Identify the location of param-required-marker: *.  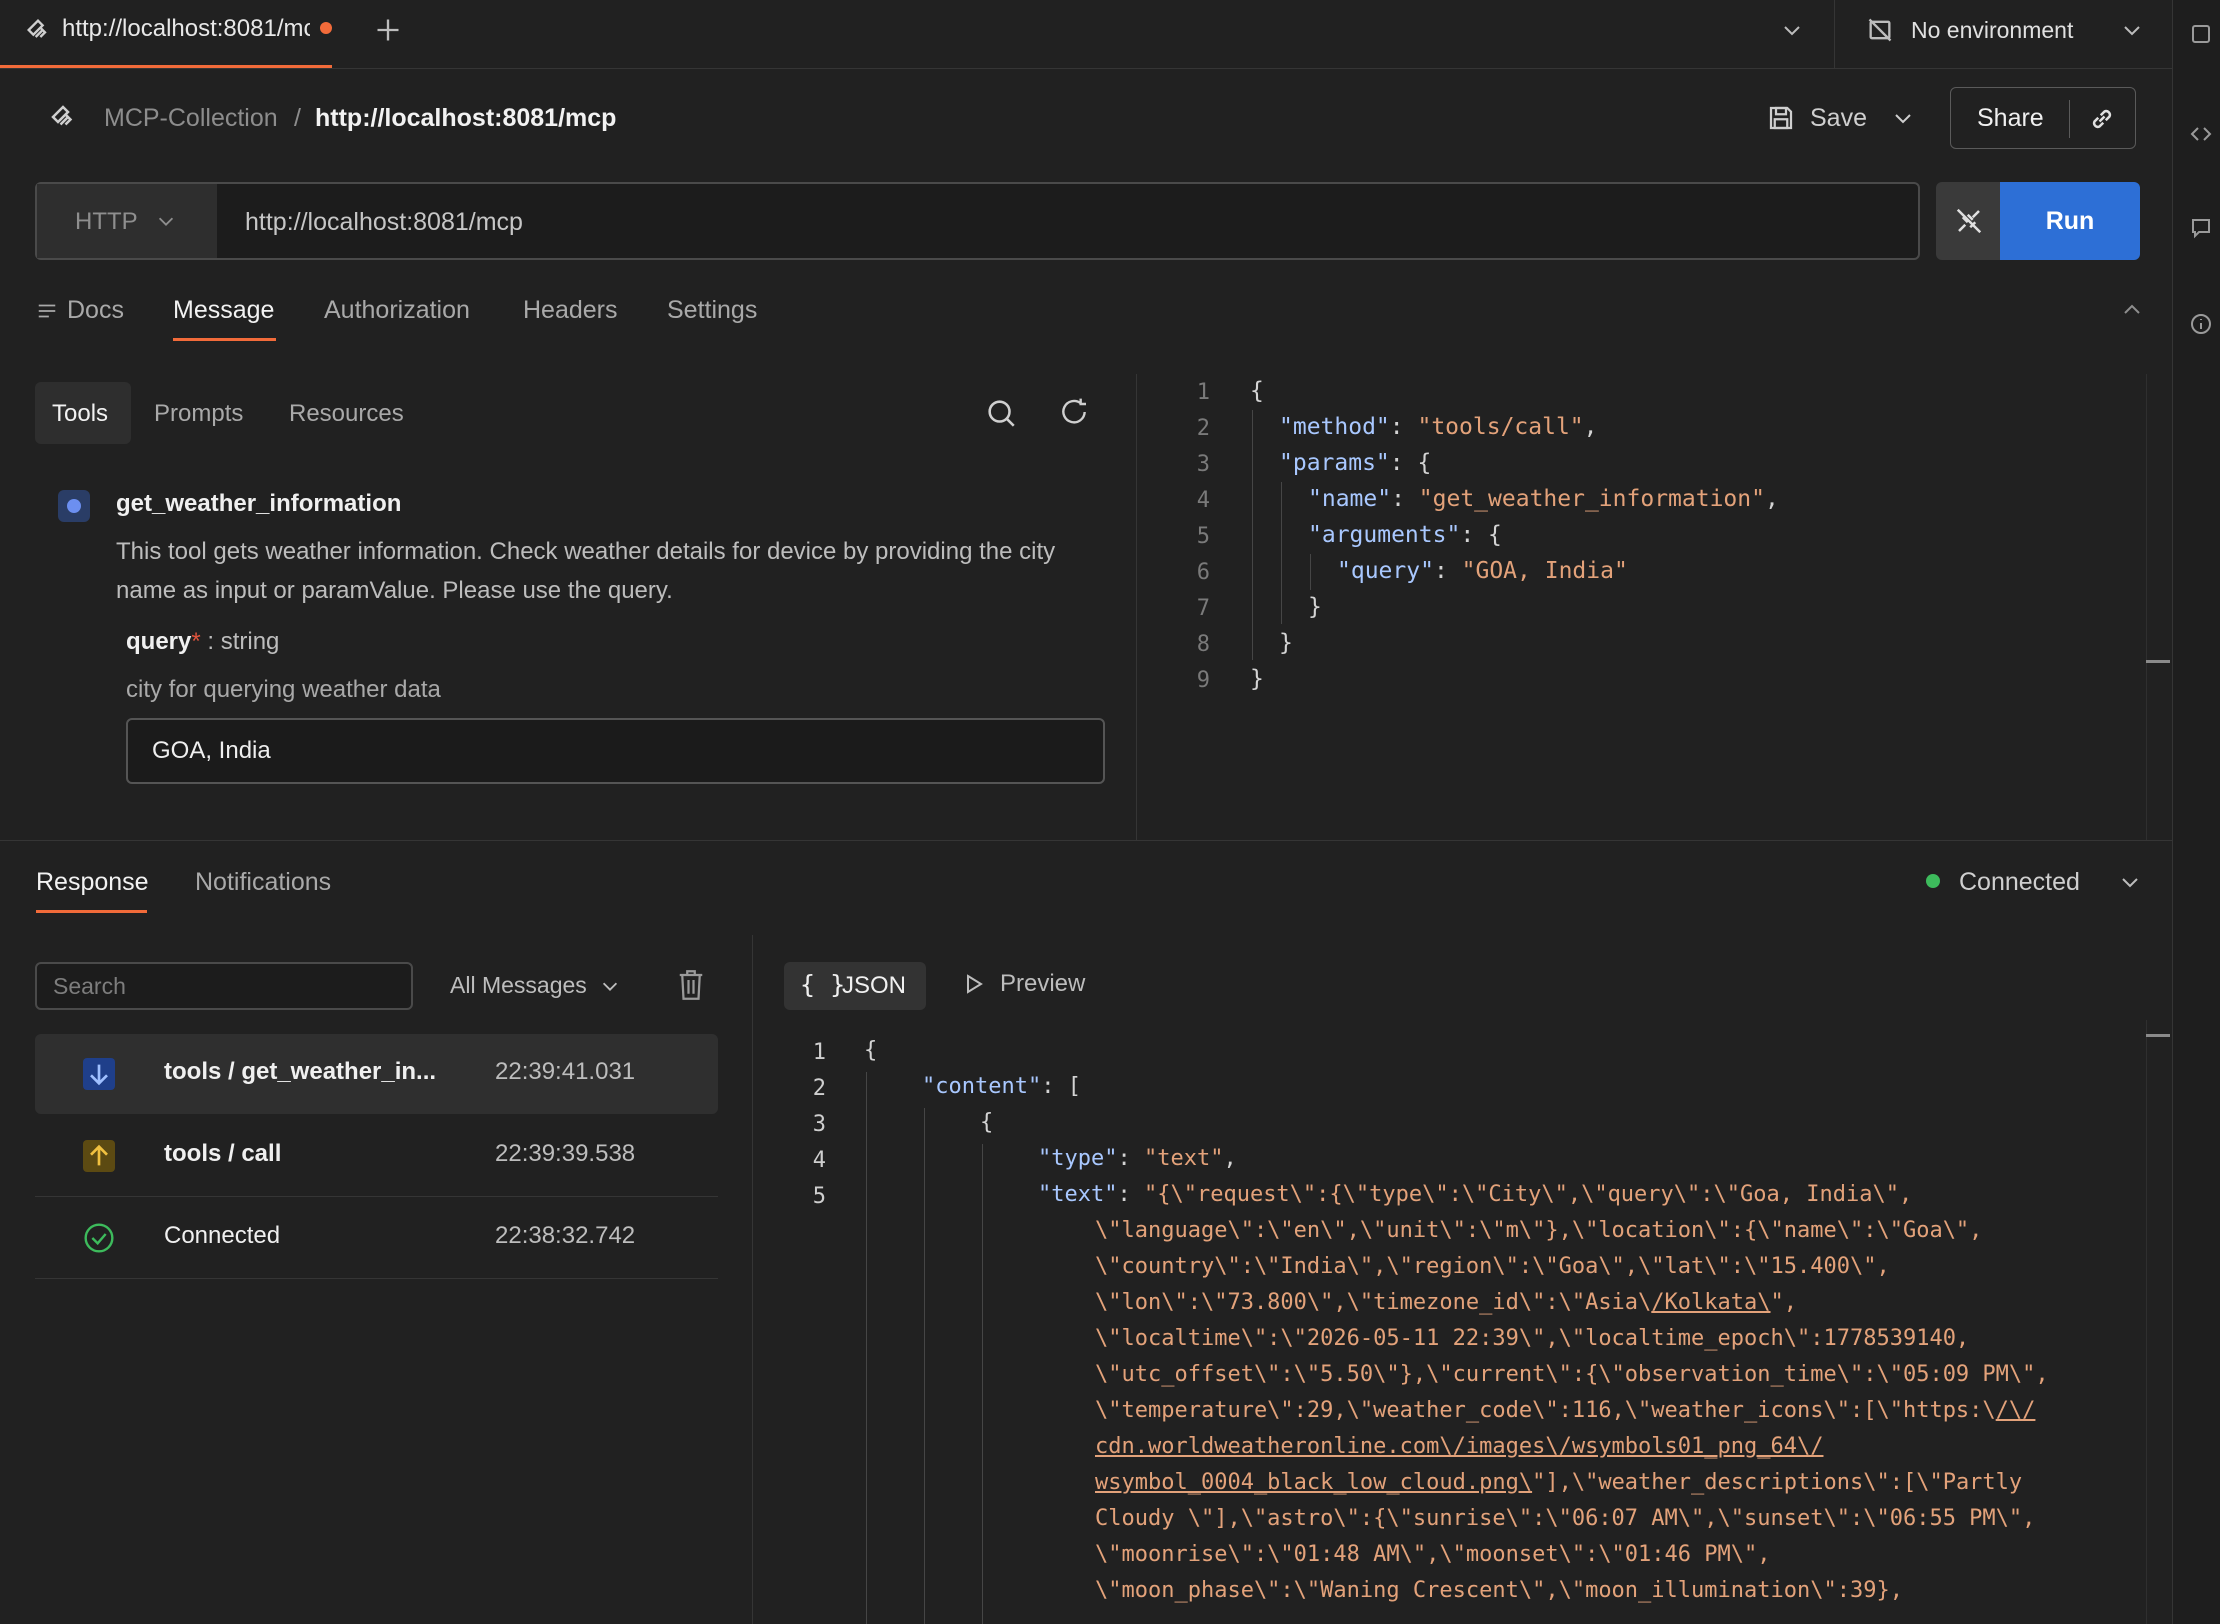
(196, 641).